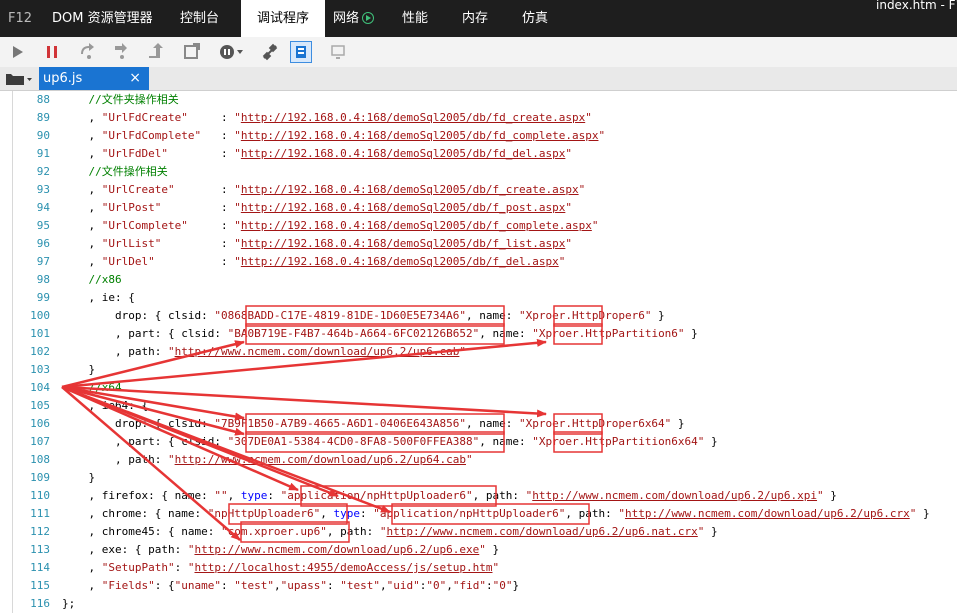  What do you see at coordinates (156, 52) in the screenshot?
I see `step-out-icon` at bounding box center [156, 52].